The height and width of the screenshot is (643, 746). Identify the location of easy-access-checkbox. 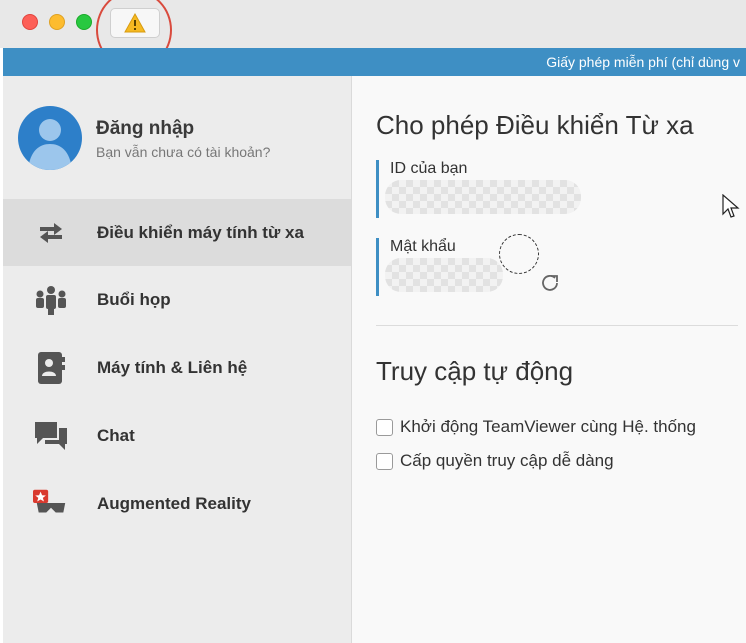
(384, 461).